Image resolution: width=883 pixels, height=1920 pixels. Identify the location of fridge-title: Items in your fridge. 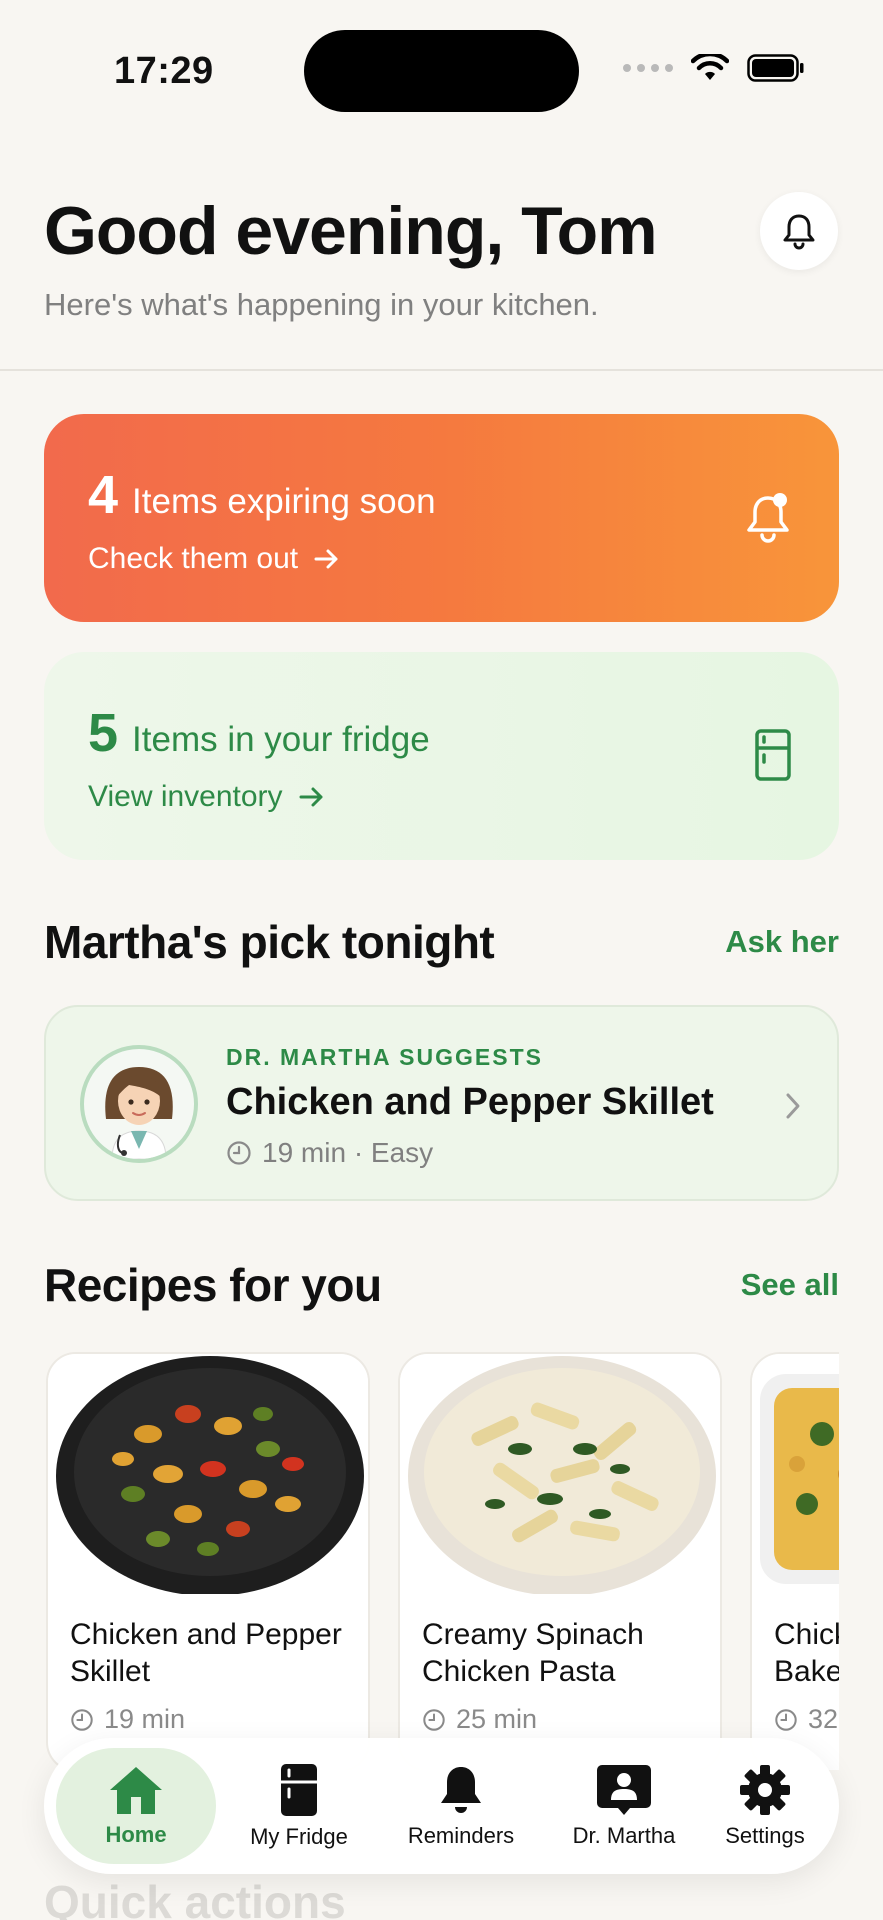
(281, 739).